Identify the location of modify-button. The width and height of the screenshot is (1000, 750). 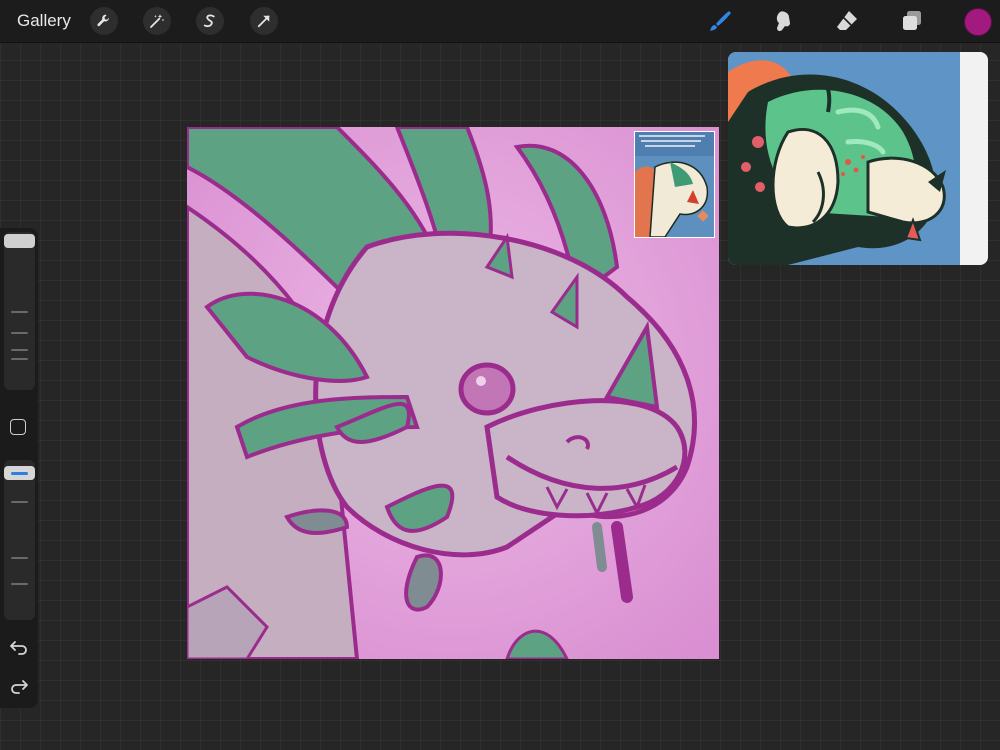
(18, 427).